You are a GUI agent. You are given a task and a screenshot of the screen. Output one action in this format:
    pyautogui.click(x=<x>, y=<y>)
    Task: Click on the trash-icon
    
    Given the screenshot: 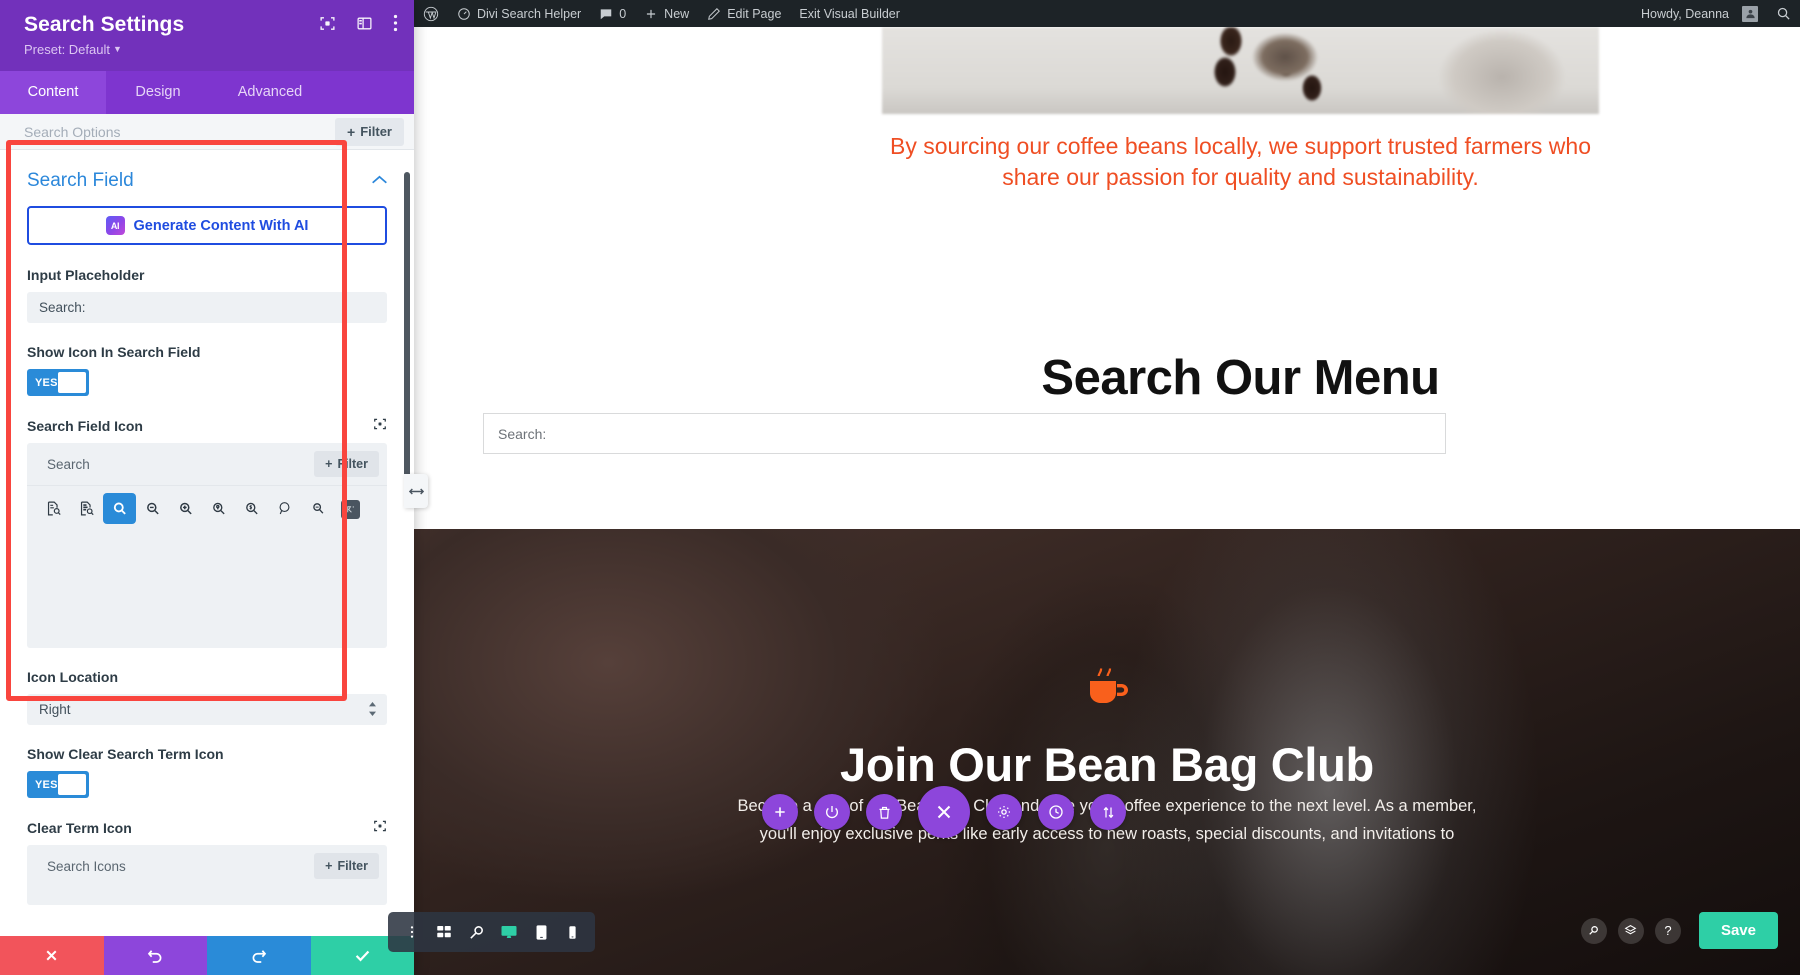 What is the action you would take?
    pyautogui.click(x=884, y=812)
    